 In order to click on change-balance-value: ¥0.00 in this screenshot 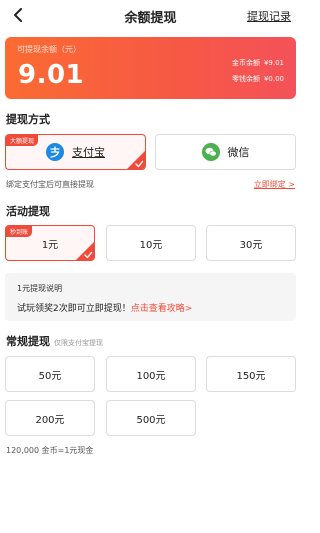, I will do `click(273, 79)`.